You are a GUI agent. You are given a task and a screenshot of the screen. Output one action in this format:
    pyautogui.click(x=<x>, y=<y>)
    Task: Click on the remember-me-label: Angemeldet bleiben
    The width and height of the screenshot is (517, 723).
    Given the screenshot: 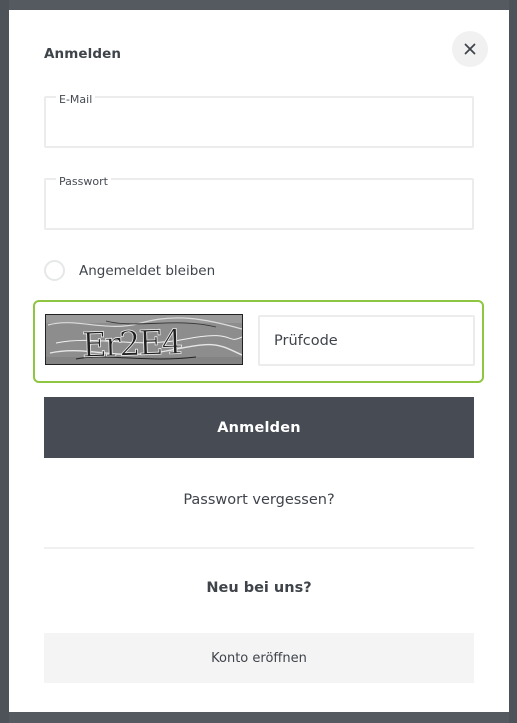 What is the action you would take?
    pyautogui.click(x=147, y=270)
    